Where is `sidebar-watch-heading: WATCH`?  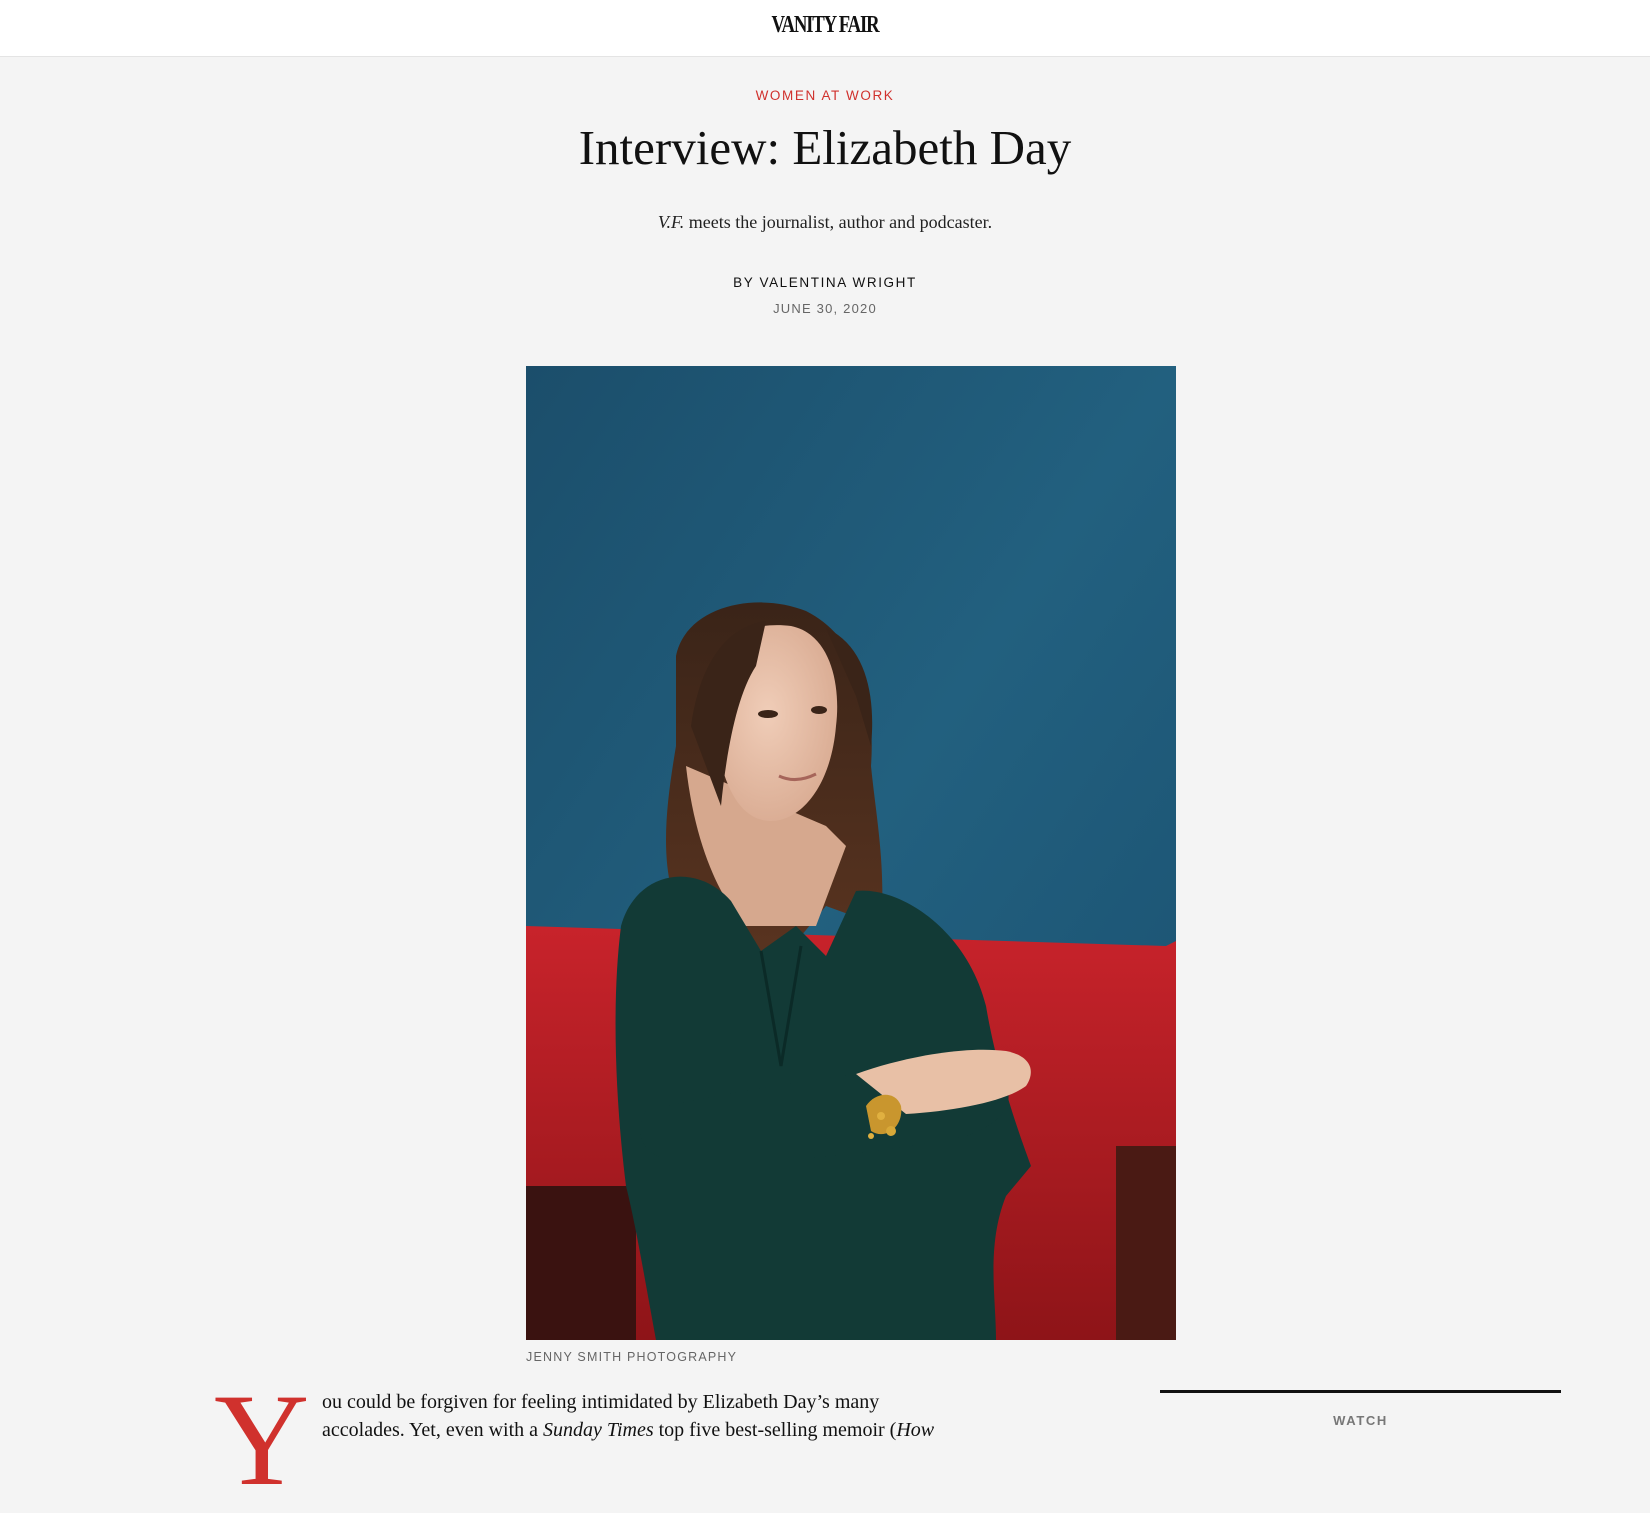 sidebar-watch-heading: WATCH is located at coordinates (1360, 1420).